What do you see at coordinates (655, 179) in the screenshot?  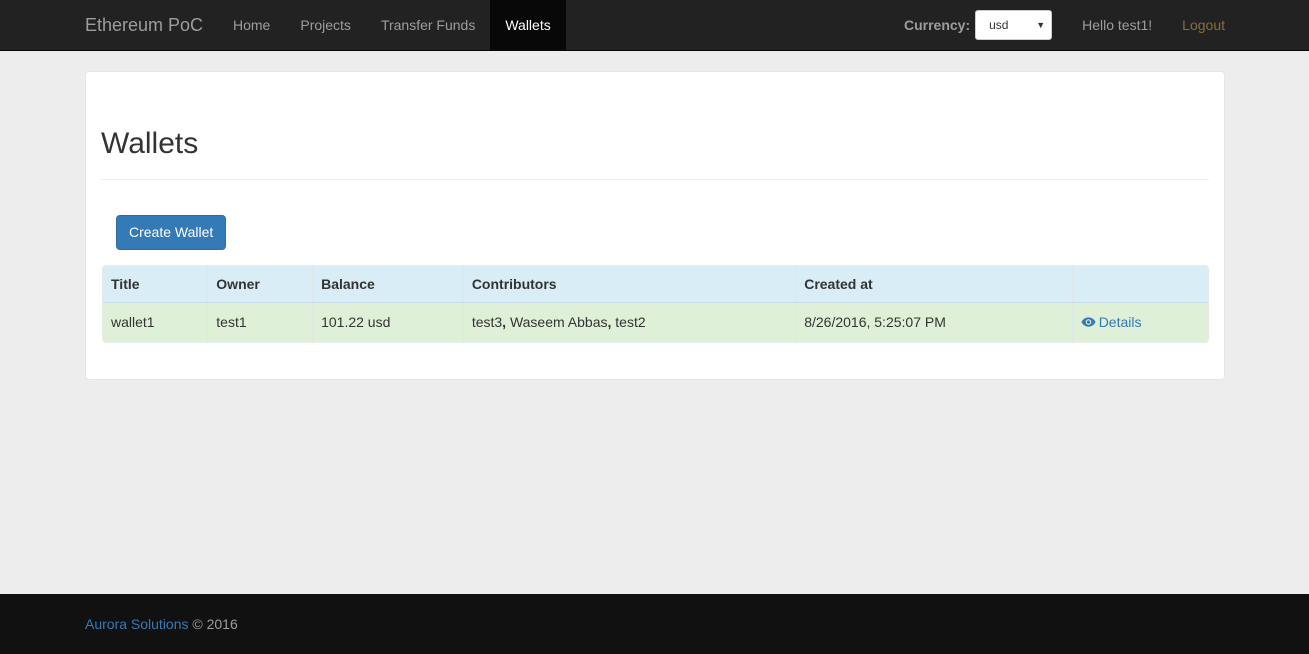 I see `title-divider` at bounding box center [655, 179].